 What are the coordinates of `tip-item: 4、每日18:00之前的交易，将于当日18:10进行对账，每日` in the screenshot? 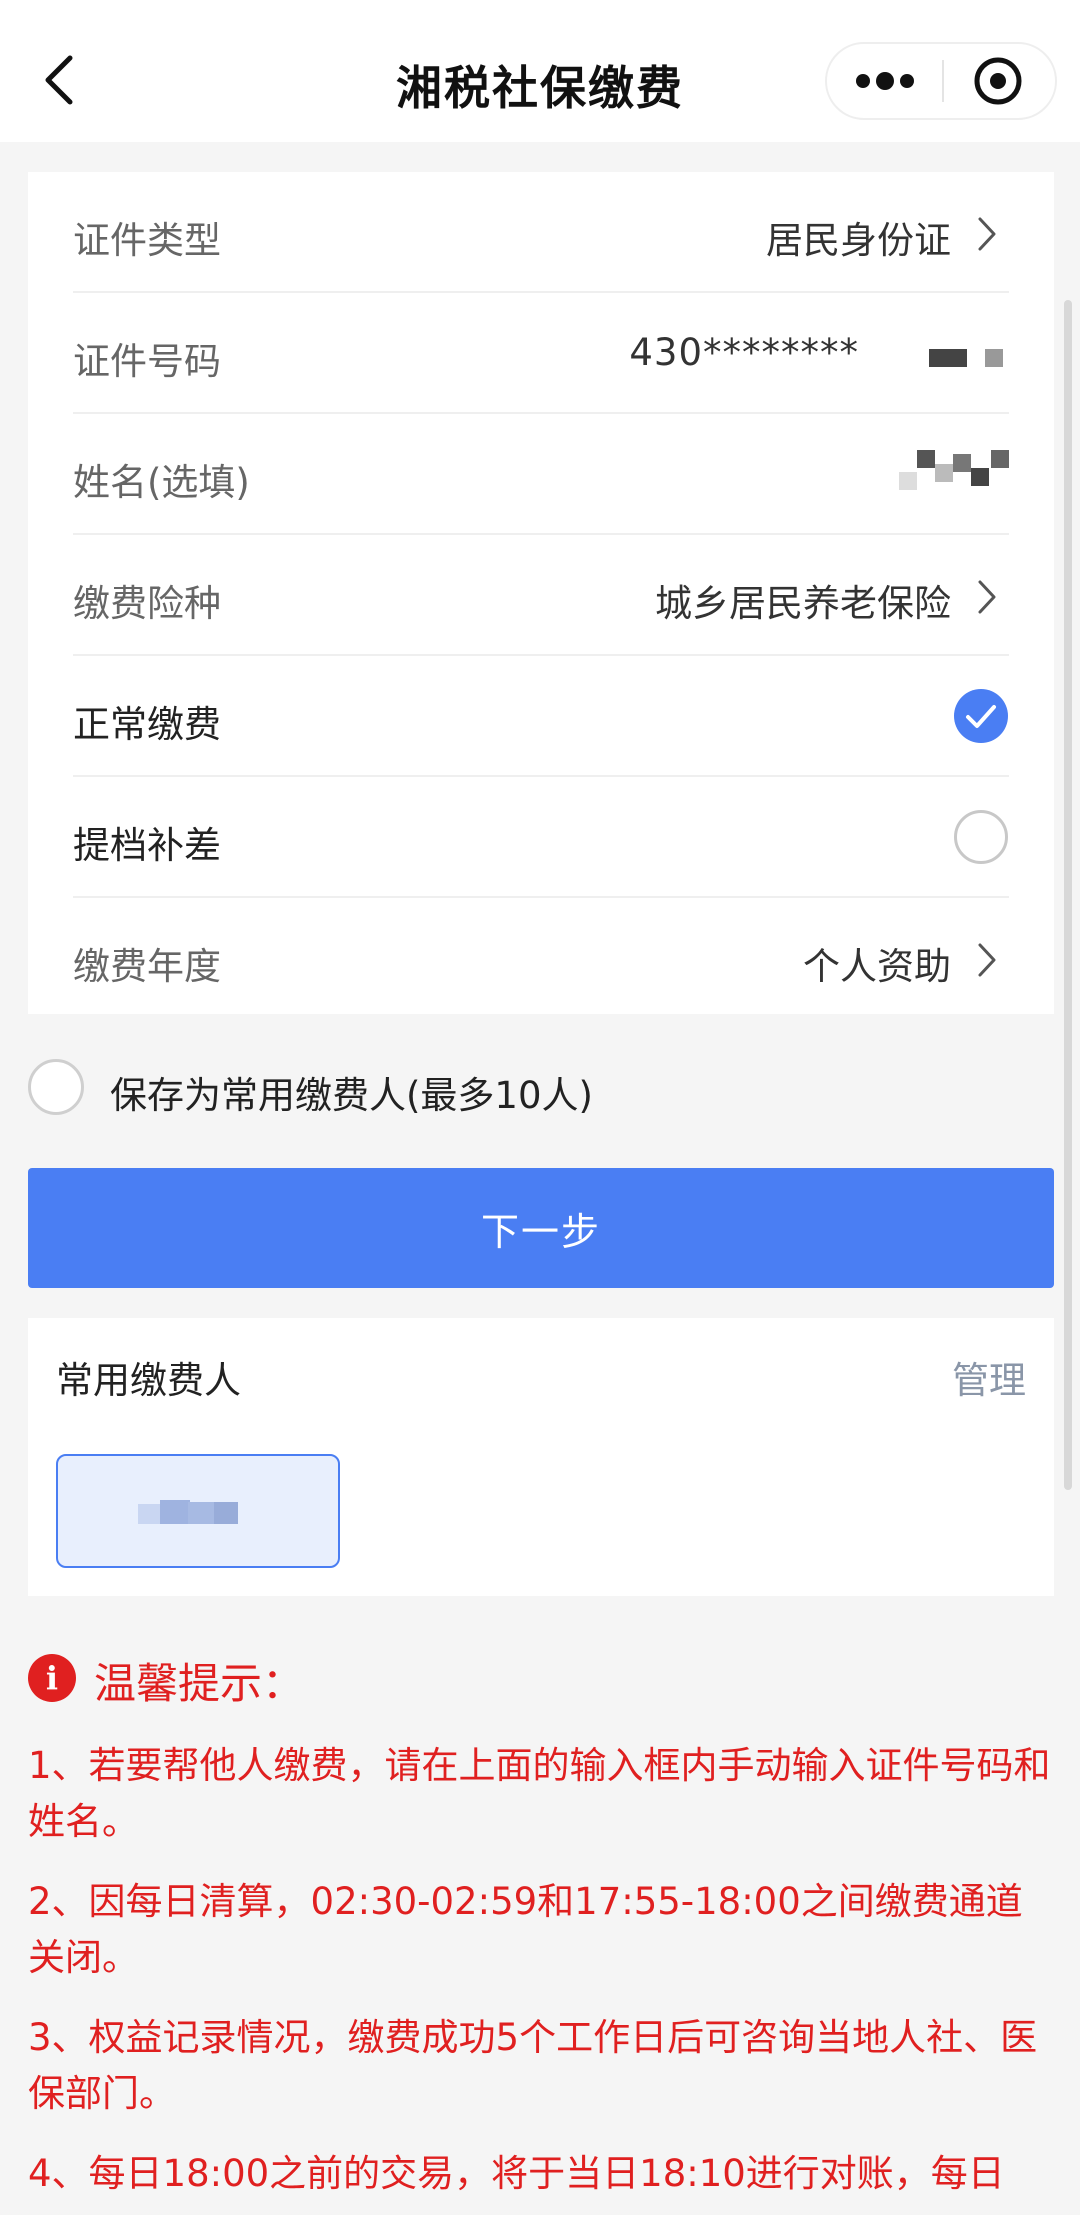 It's located at (516, 2173).